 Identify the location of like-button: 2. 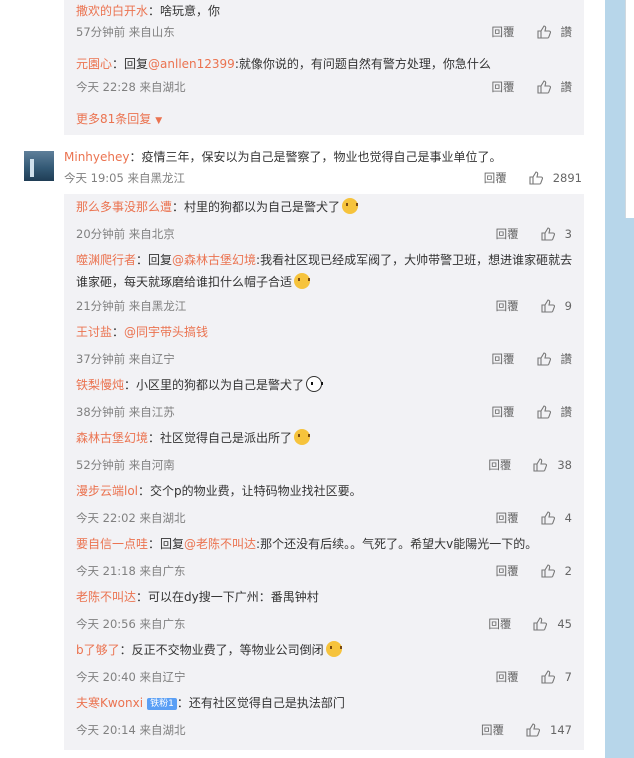
(556, 571).